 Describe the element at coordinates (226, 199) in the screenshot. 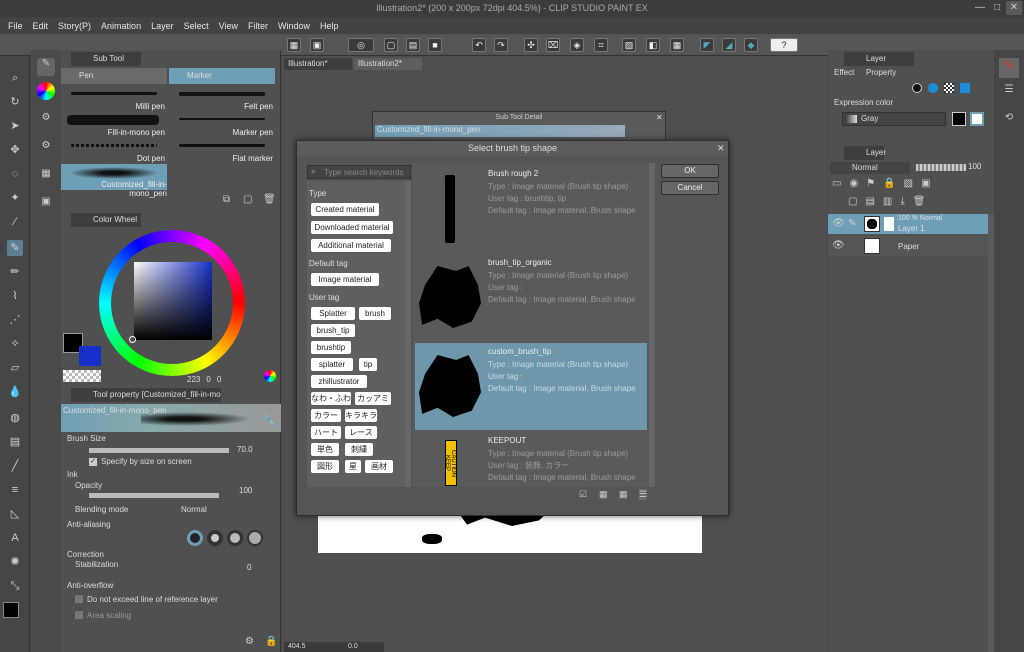

I see `copy-subtool-icon: ⧉` at that location.